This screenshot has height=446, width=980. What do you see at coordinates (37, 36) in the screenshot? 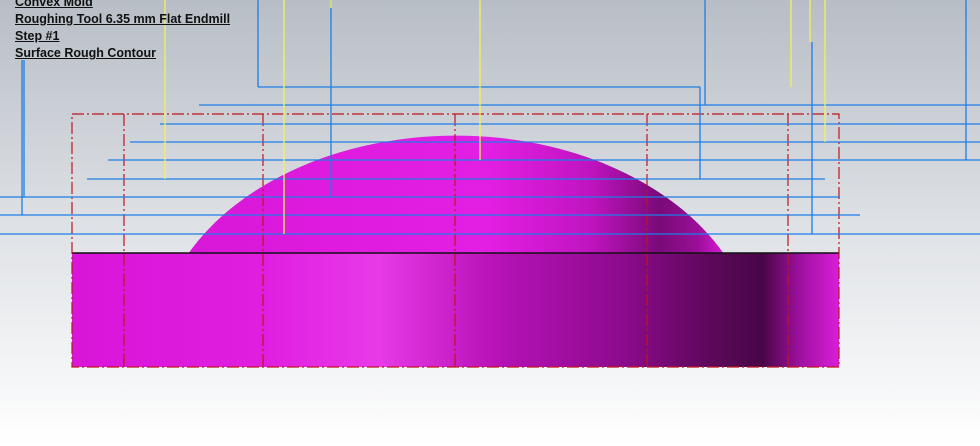
I see `step-label: Step #1` at bounding box center [37, 36].